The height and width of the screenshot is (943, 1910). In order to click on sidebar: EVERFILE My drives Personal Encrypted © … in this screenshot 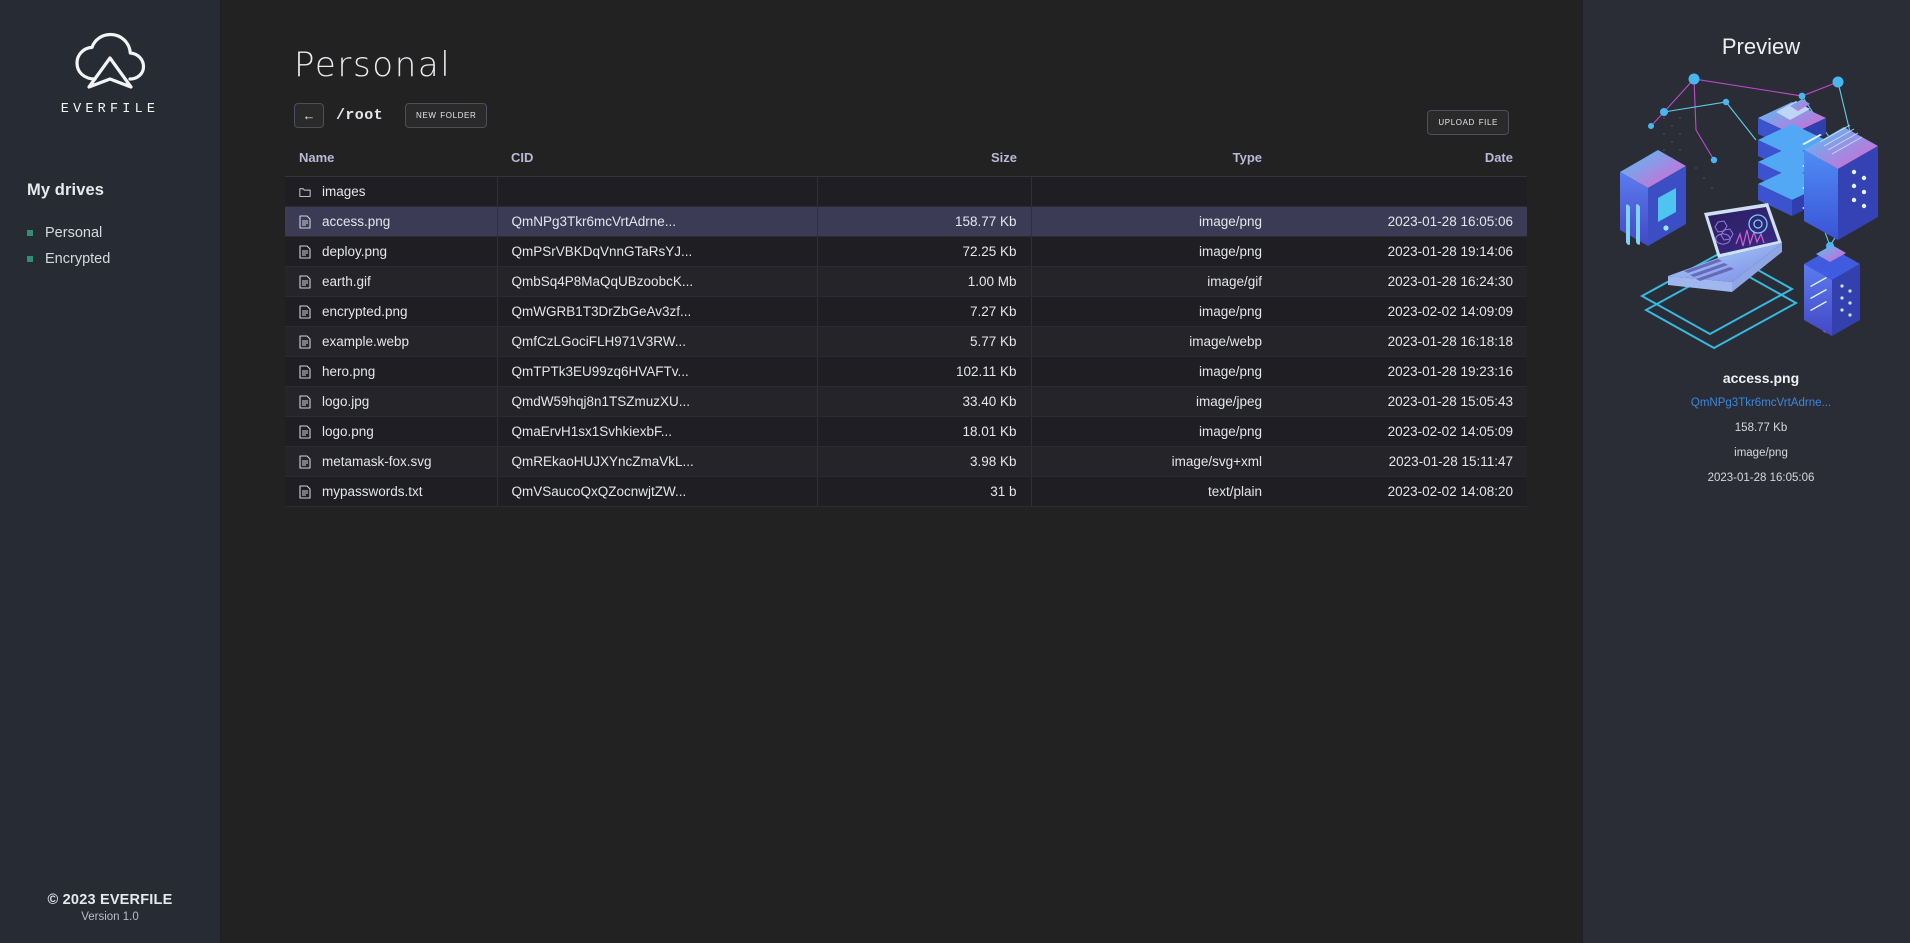, I will do `click(110, 471)`.